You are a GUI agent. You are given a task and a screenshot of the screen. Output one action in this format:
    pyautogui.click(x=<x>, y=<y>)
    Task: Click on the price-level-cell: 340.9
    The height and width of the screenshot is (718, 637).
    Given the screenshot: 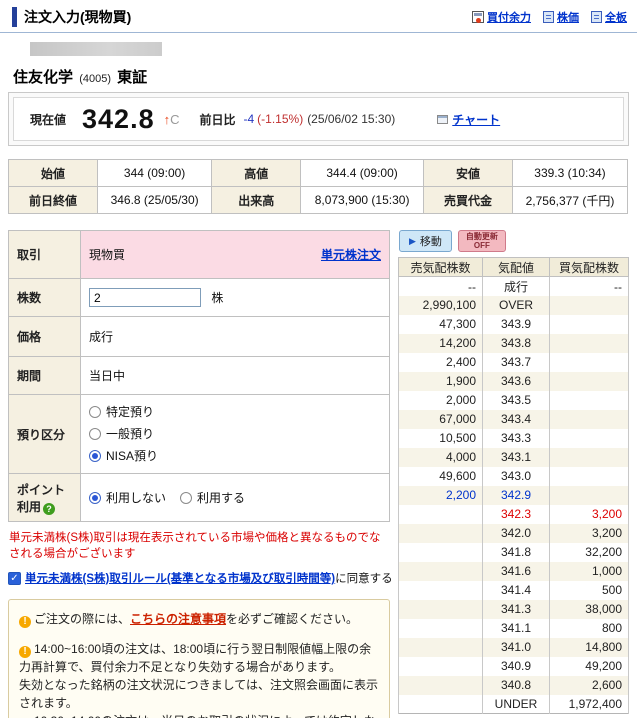 What is the action you would take?
    pyautogui.click(x=516, y=666)
    